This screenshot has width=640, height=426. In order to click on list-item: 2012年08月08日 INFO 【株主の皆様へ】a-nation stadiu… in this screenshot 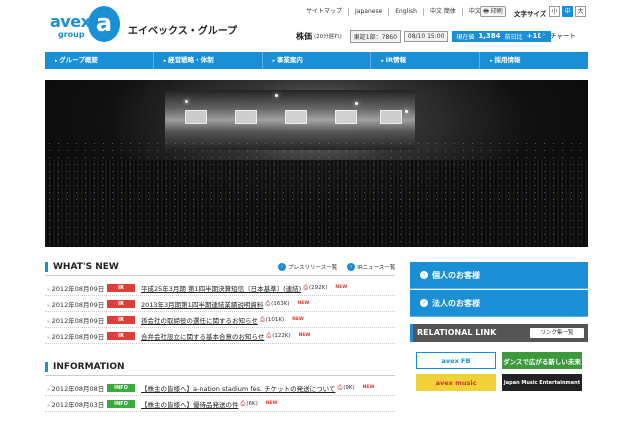, I will do `click(220, 388)`.